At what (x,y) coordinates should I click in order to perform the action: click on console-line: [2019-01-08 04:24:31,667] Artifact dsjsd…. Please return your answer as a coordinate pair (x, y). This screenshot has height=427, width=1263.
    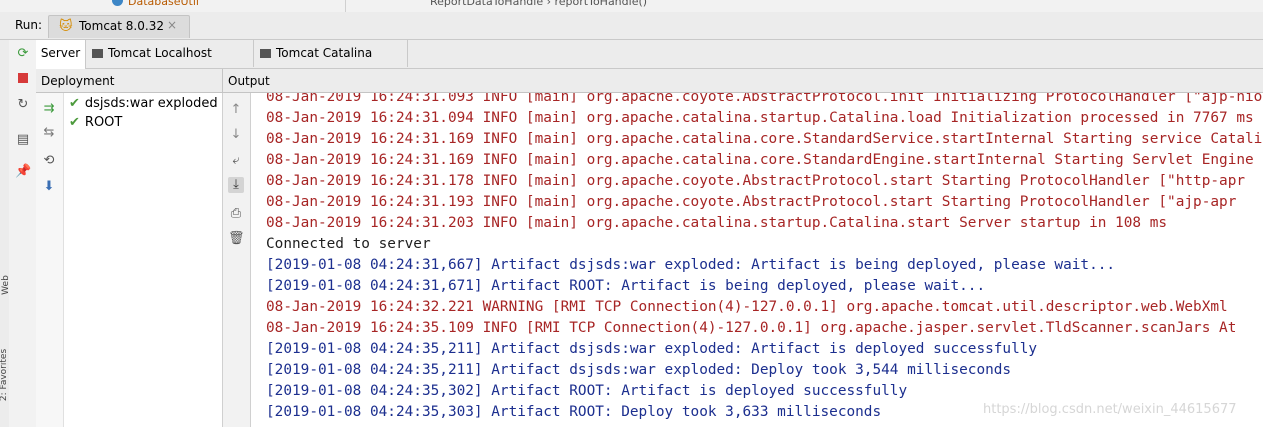
    Looking at the image, I should click on (691, 265).